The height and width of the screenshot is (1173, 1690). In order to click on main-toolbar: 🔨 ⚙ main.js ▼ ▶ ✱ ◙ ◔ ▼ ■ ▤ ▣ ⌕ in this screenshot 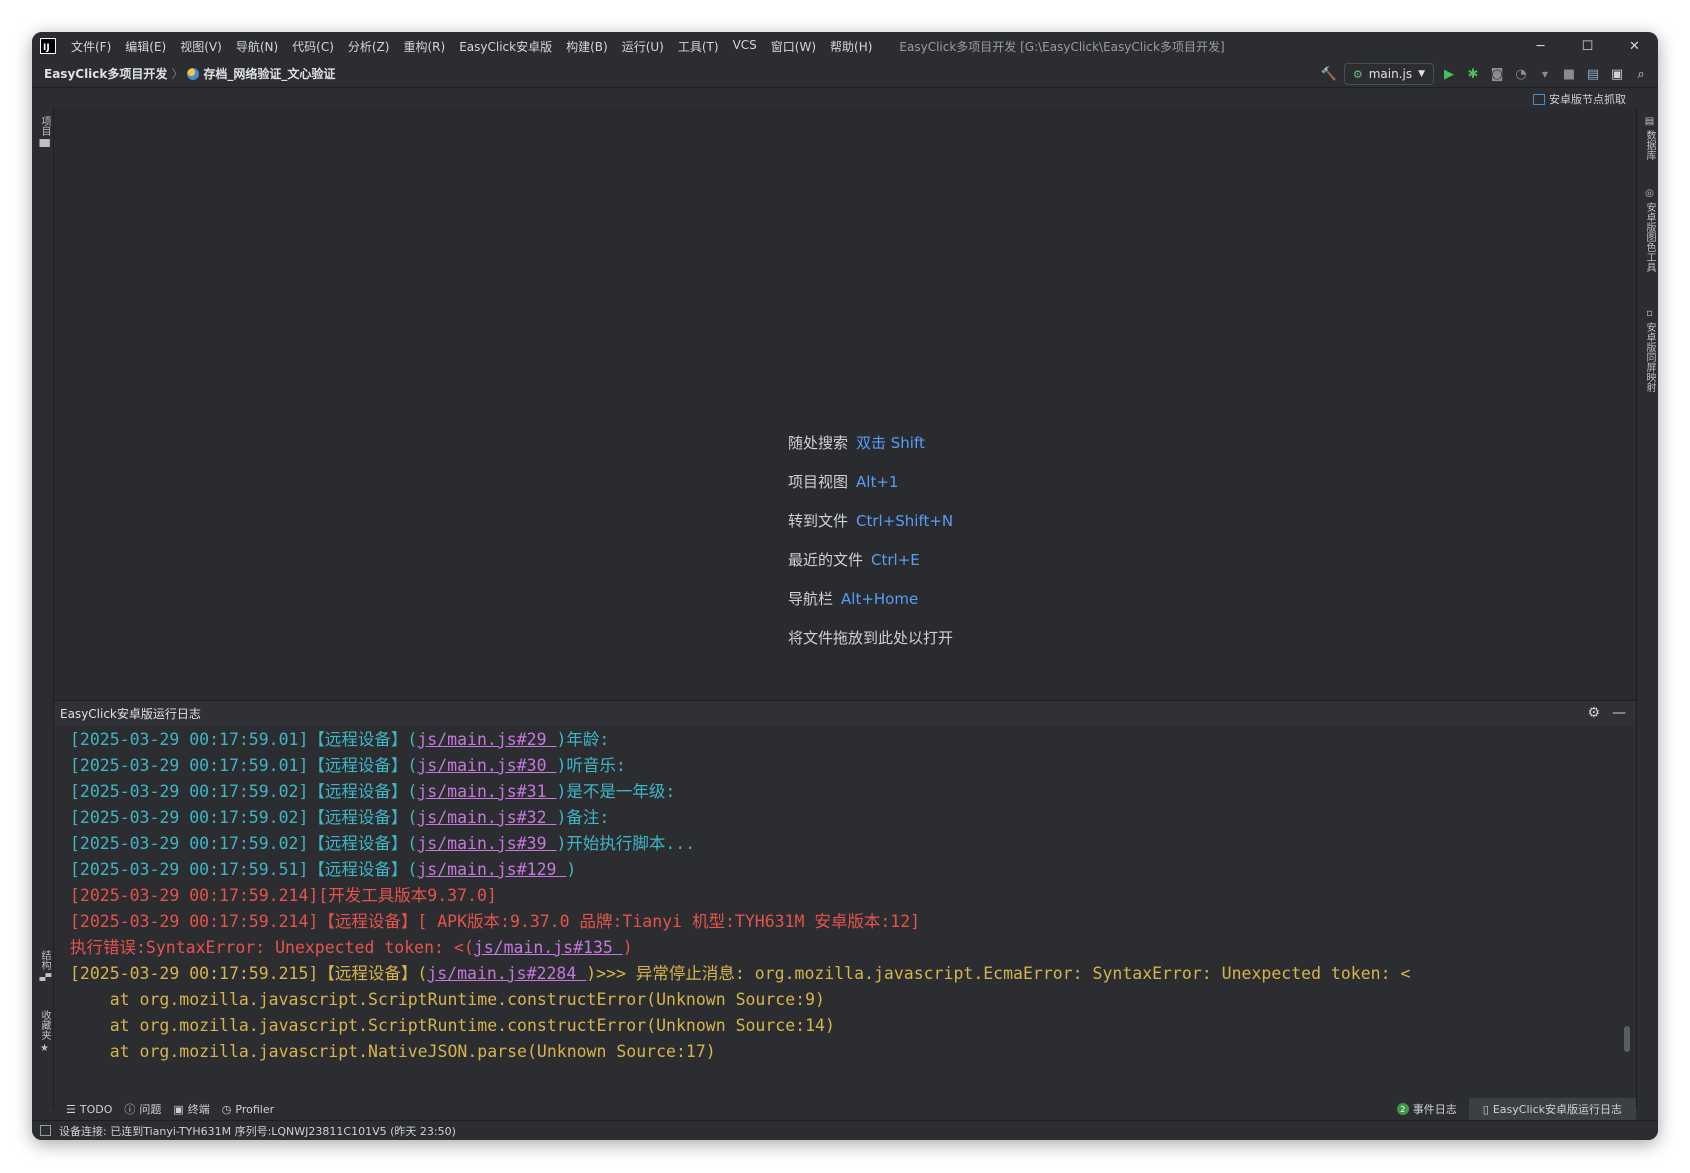, I will do `click(1485, 74)`.